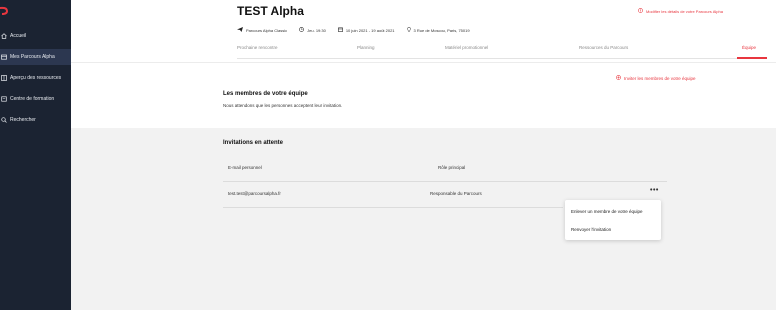 This screenshot has width=776, height=310. Describe the element at coordinates (35, 36) in the screenshot. I see `sidebar-item-accueil: Accueil` at that location.